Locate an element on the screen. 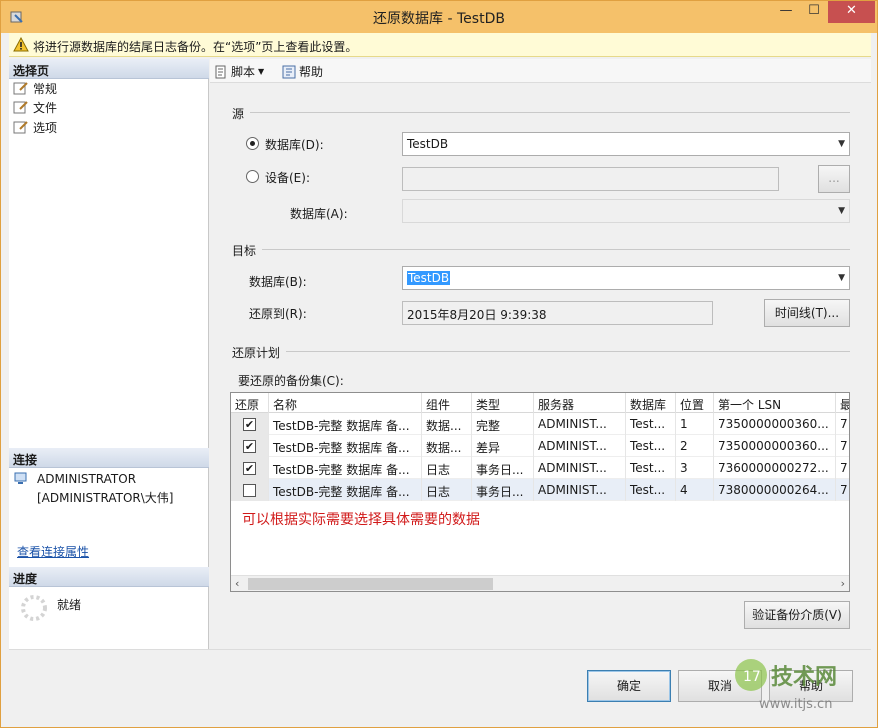 The height and width of the screenshot is (728, 878). source-database-label: 数据库(D): is located at coordinates (294, 145).